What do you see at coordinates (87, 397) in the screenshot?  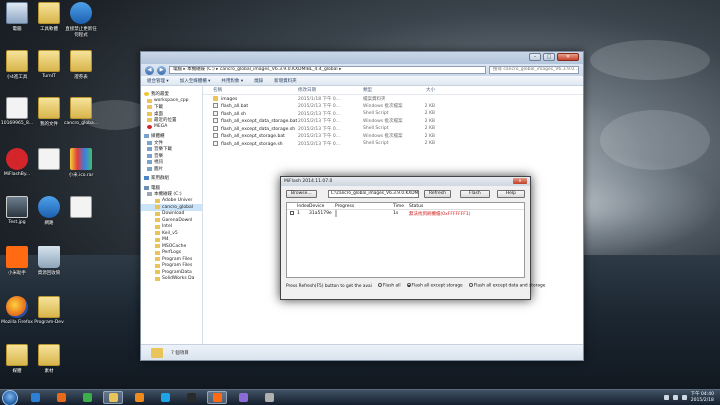 I see `taskbar-chrome` at bounding box center [87, 397].